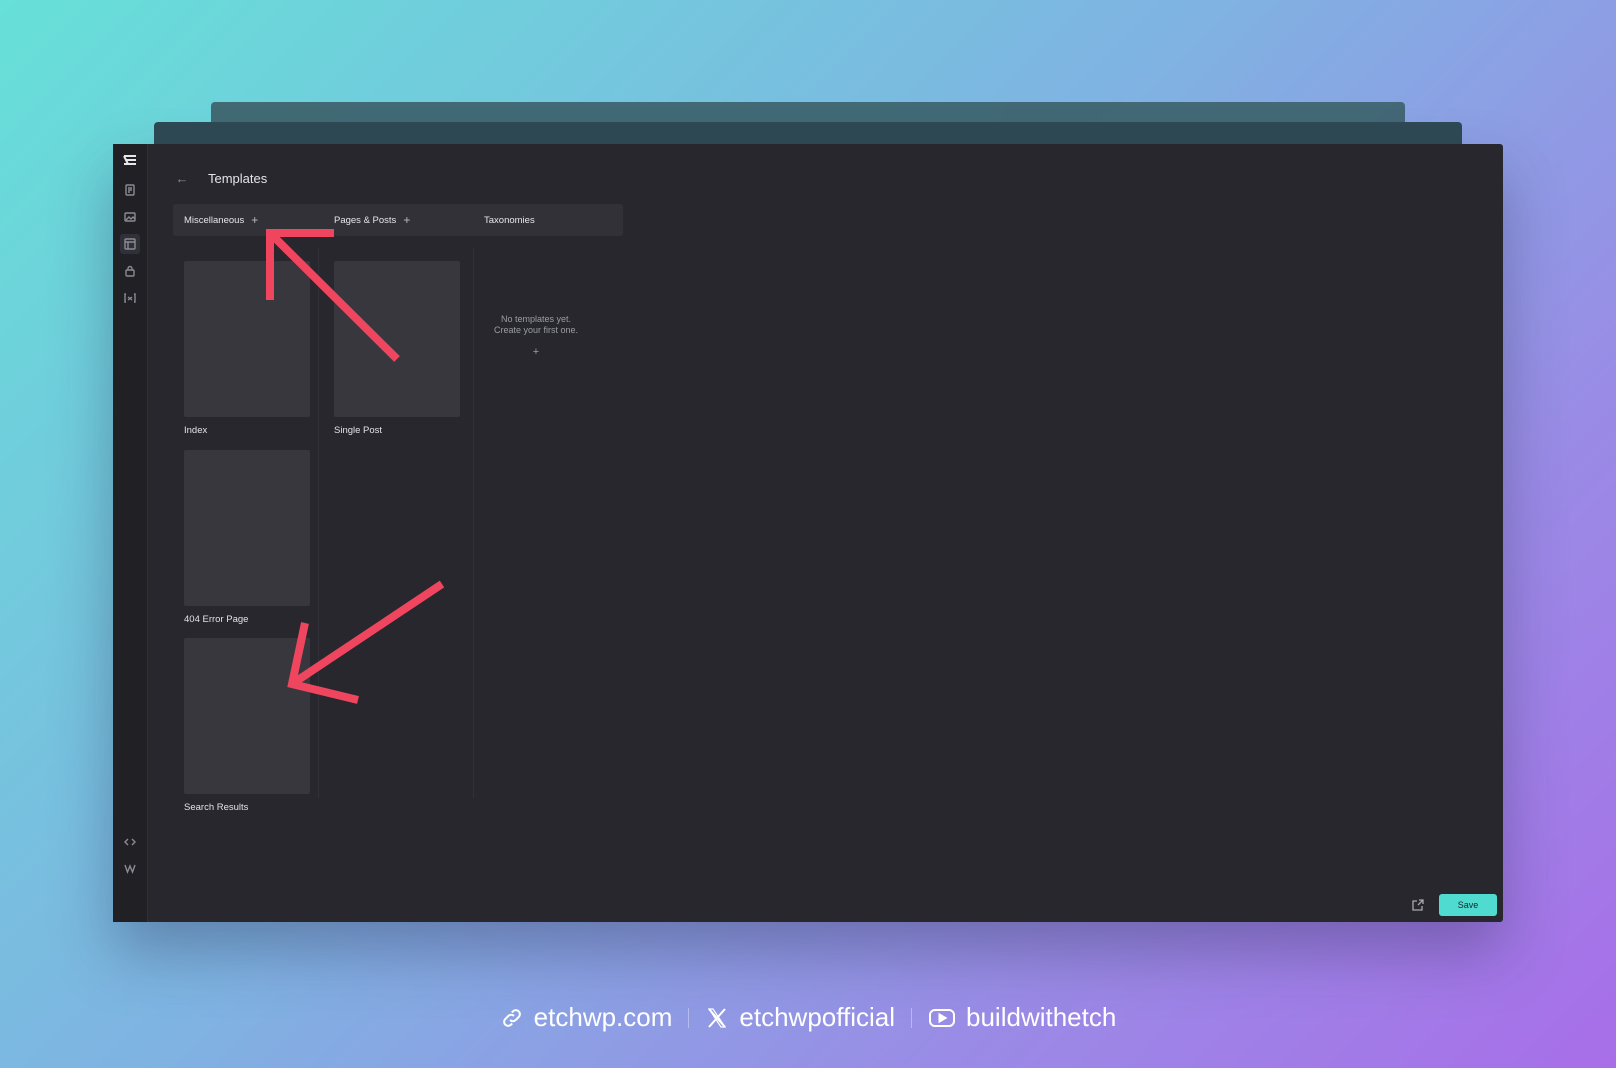 Image resolution: width=1616 pixels, height=1068 pixels. What do you see at coordinates (182, 178) in the screenshot?
I see `arrow-left-icon: ←` at bounding box center [182, 178].